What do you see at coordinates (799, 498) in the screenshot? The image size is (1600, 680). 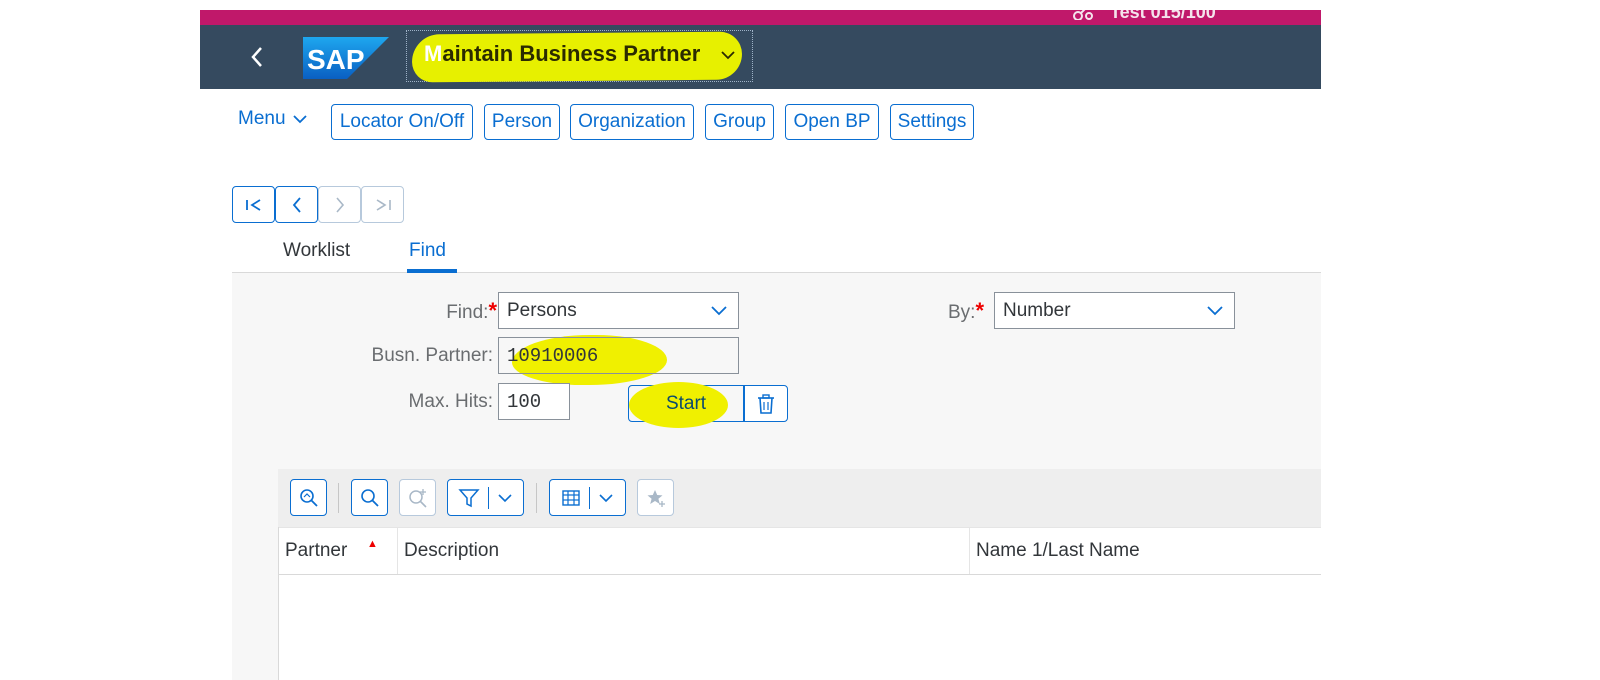 I see `result-grid-toolbar` at bounding box center [799, 498].